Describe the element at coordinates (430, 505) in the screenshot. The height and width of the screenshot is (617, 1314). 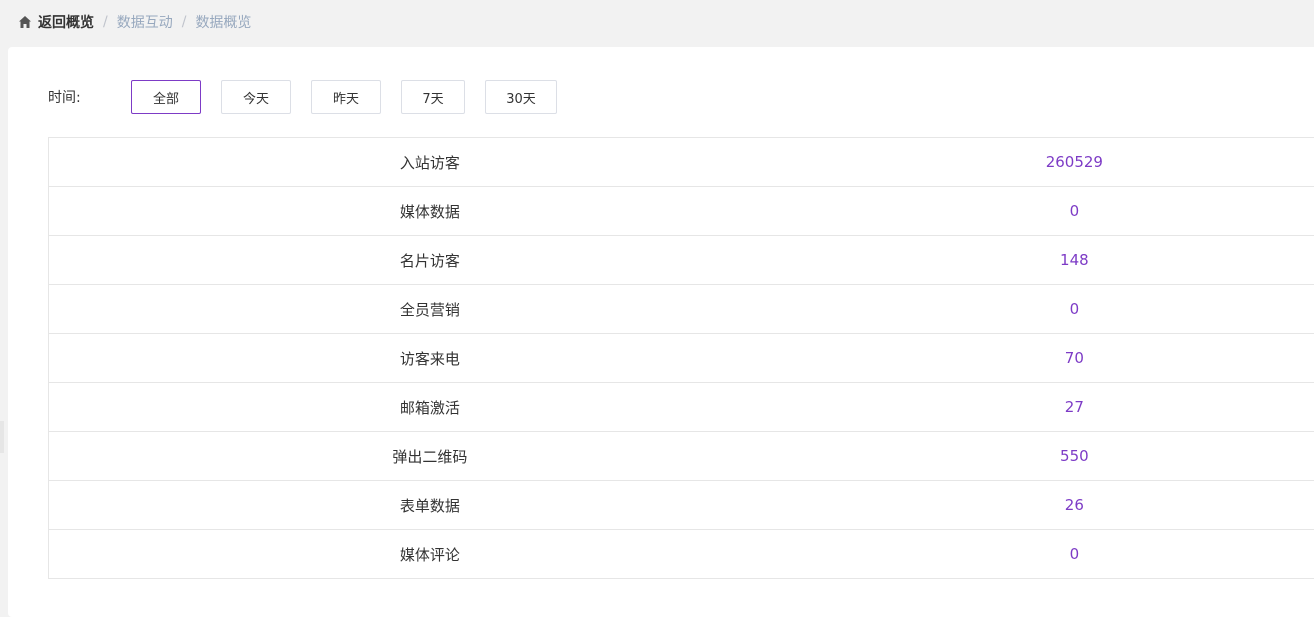
I see `stat-name: 表单数据` at that location.